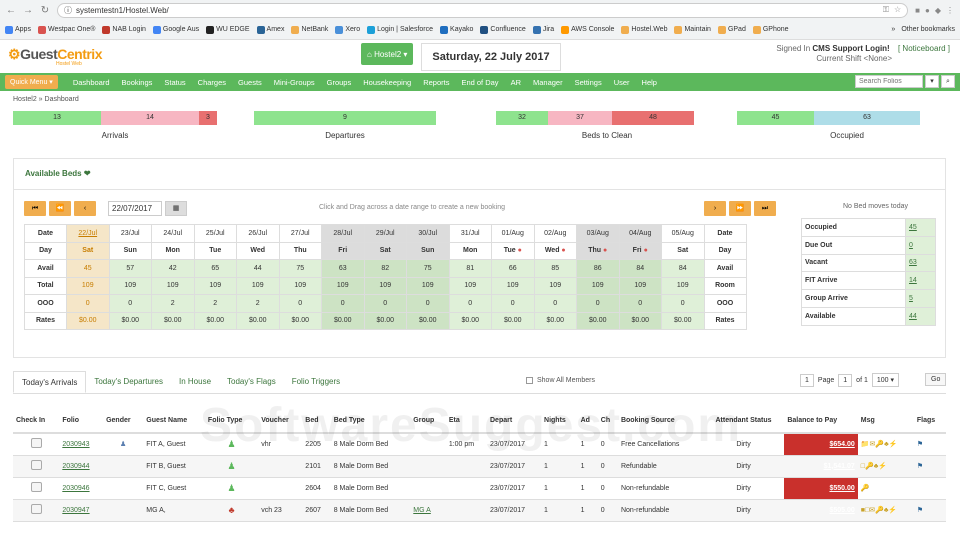 This screenshot has width=960, height=534. I want to click on menu-item-mini-groups: Mini-Groups, so click(294, 82).